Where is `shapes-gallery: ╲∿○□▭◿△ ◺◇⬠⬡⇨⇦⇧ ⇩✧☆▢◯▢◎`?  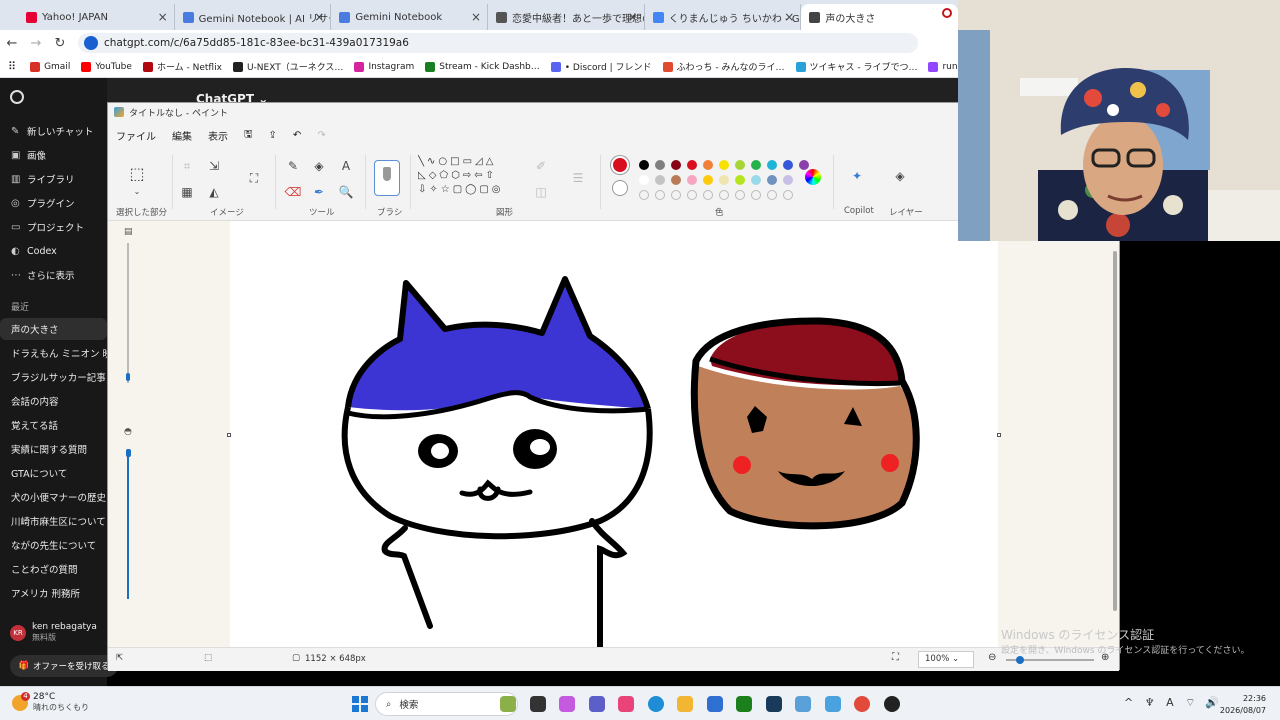 shapes-gallery: ╲∿○□▭◿△ ◺◇⬠⬡⇨⇦⇧ ⇩✧☆▢◯▢◎ is located at coordinates (470, 177).